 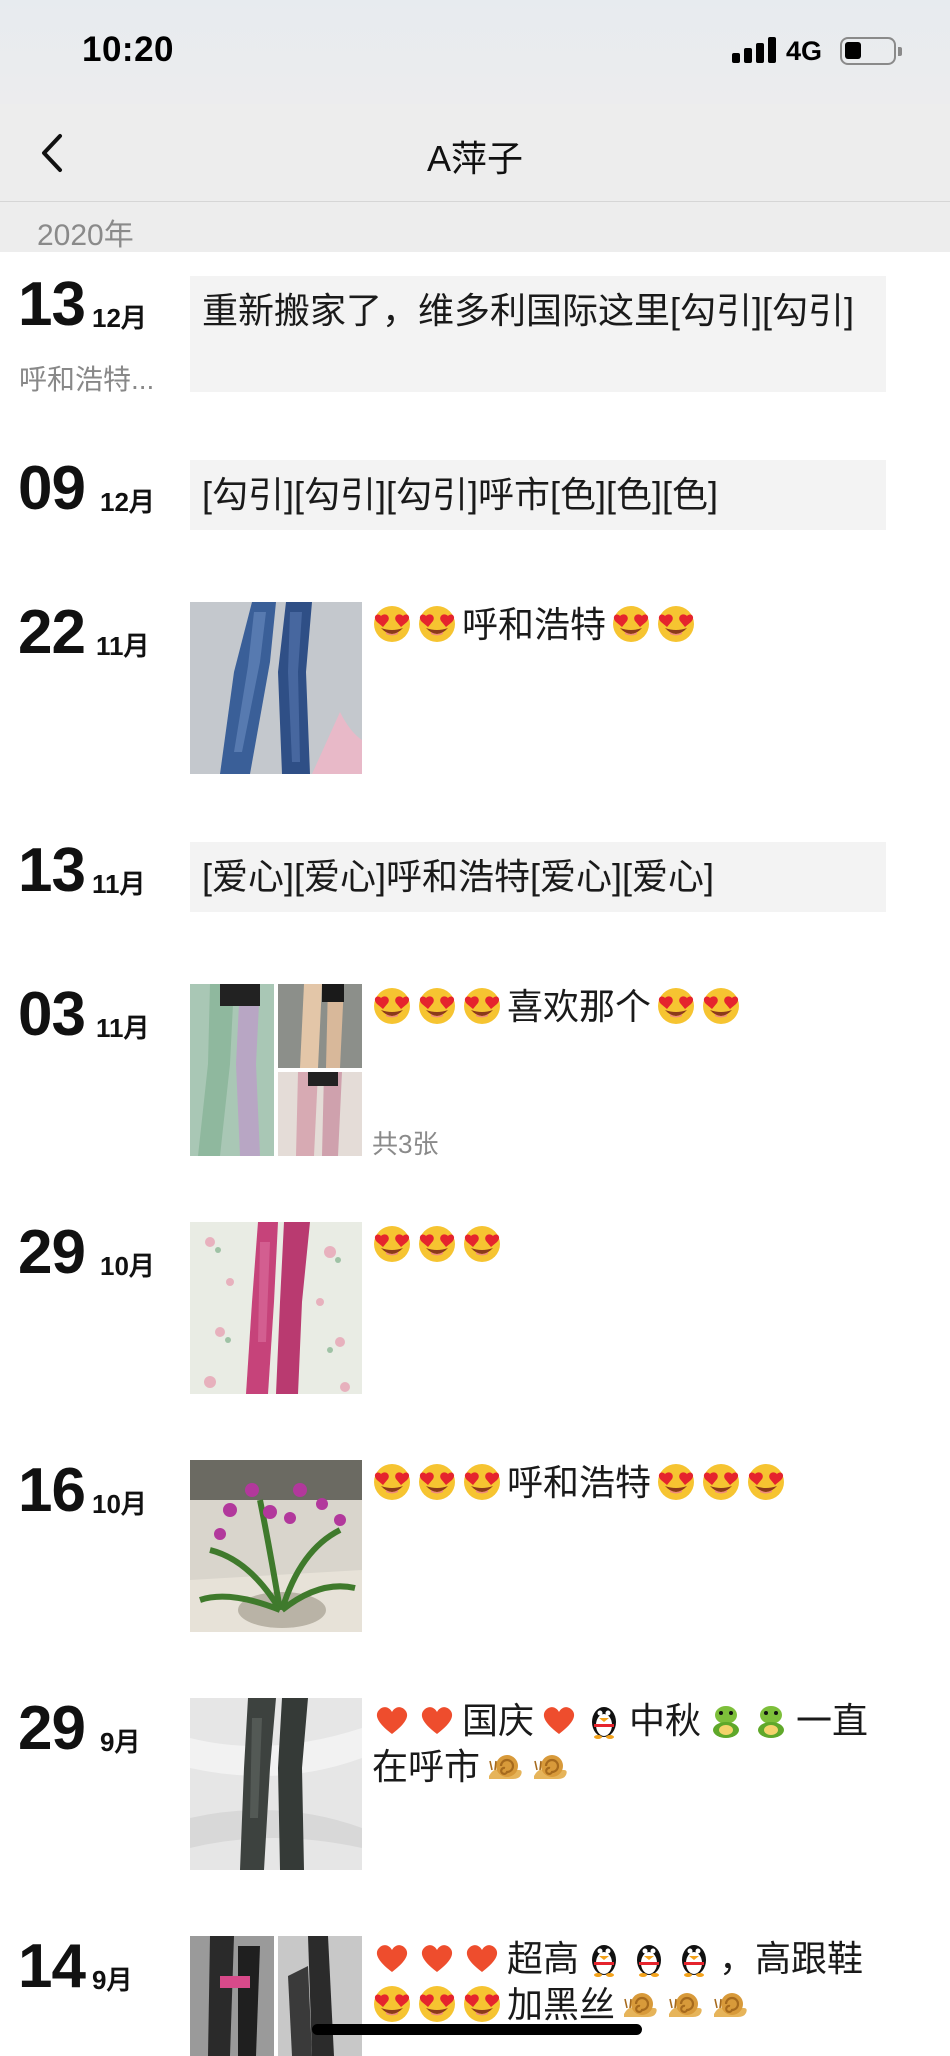 I want to click on signal-icon, so click(x=754, y=50).